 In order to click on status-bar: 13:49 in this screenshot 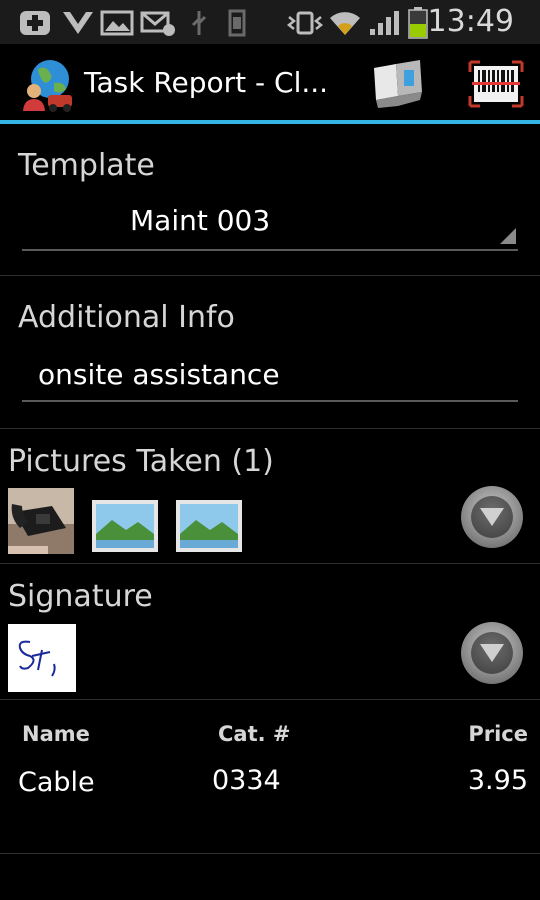, I will do `click(270, 22)`.